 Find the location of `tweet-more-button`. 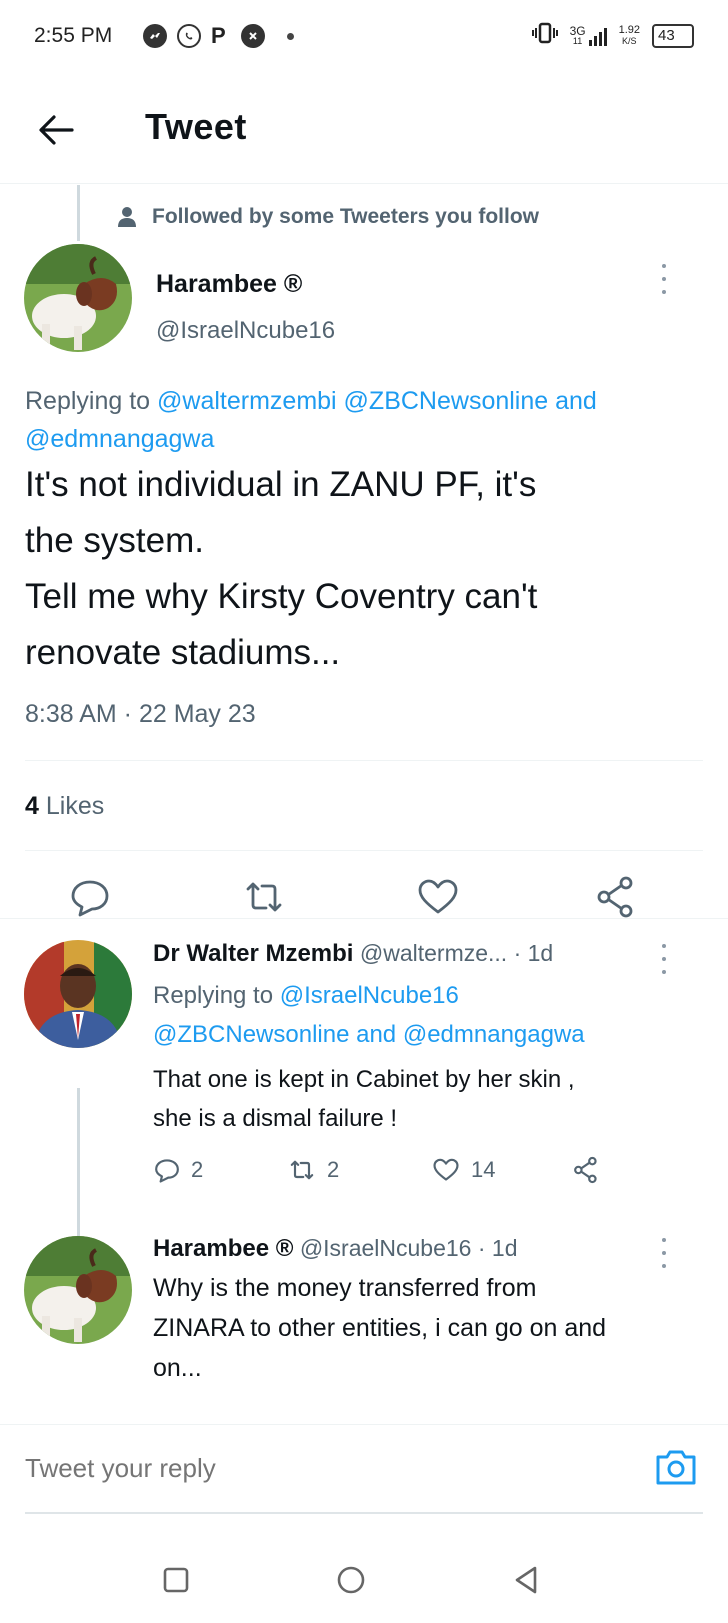

tweet-more-button is located at coordinates (664, 279).